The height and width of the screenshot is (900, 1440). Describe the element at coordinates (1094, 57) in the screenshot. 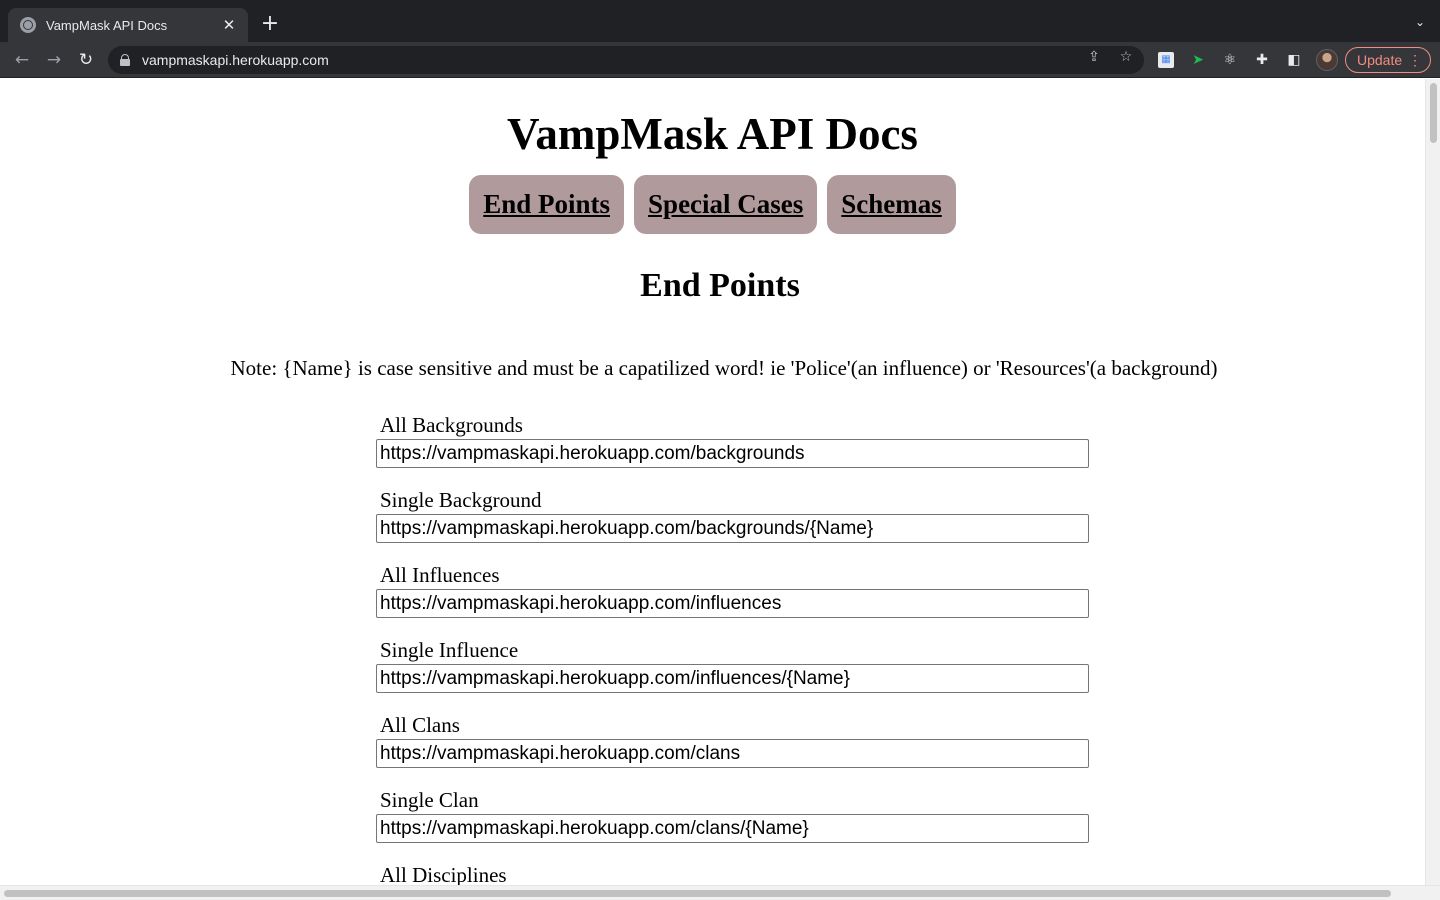

I see `share-icon: ⇪` at that location.